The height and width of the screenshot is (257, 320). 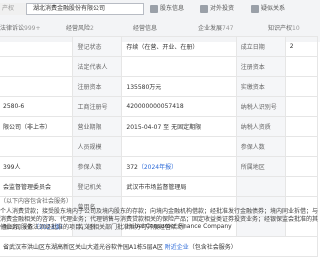 What do you see at coordinates (164, 127) in the screenshot?
I see `row-value-text: 2015-04-07 至 无固定期限` at bounding box center [164, 127].